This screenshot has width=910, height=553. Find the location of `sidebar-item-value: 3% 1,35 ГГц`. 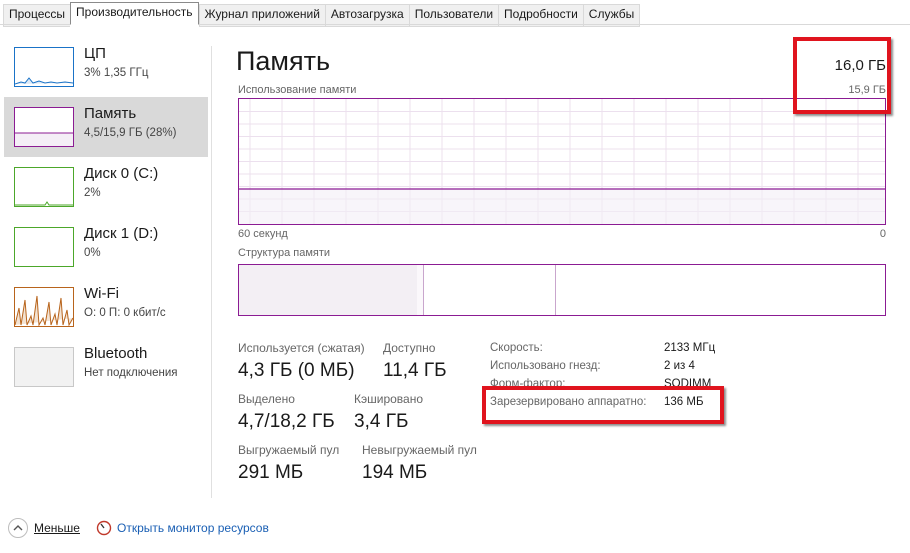

sidebar-item-value: 3% 1,35 ГГц is located at coordinates (116, 73).